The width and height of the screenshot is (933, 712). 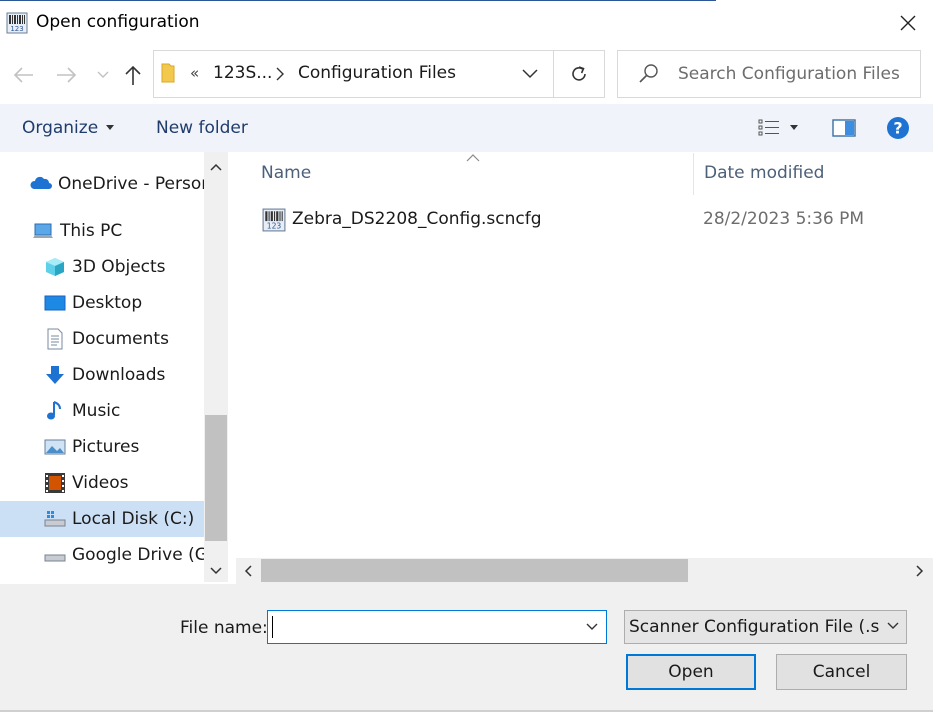 I want to click on scroll-right-button, so click(x=920, y=571).